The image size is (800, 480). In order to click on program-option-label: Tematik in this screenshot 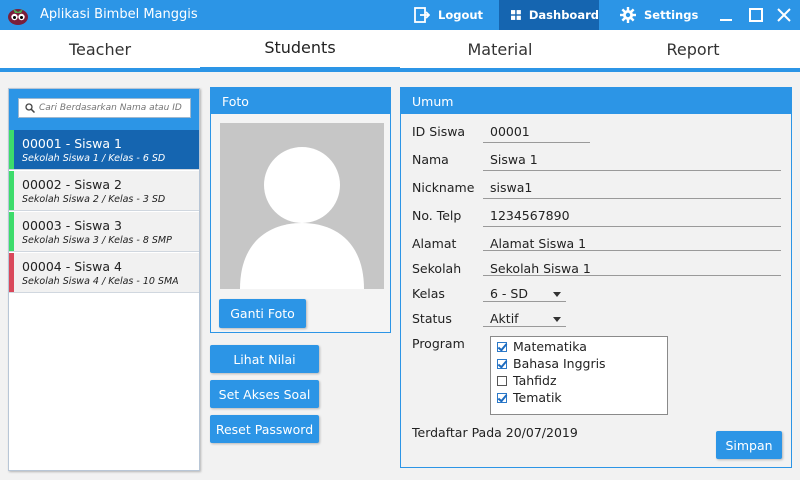, I will do `click(537, 397)`.